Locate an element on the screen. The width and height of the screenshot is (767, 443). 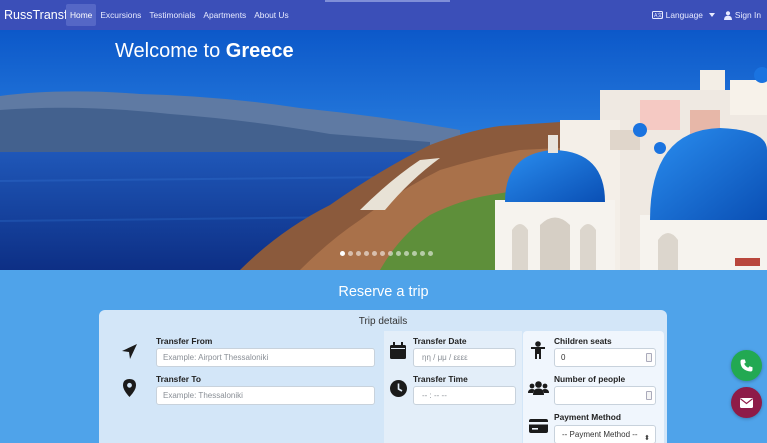
number-of-people-label: Number of people is located at coordinates (590, 379).